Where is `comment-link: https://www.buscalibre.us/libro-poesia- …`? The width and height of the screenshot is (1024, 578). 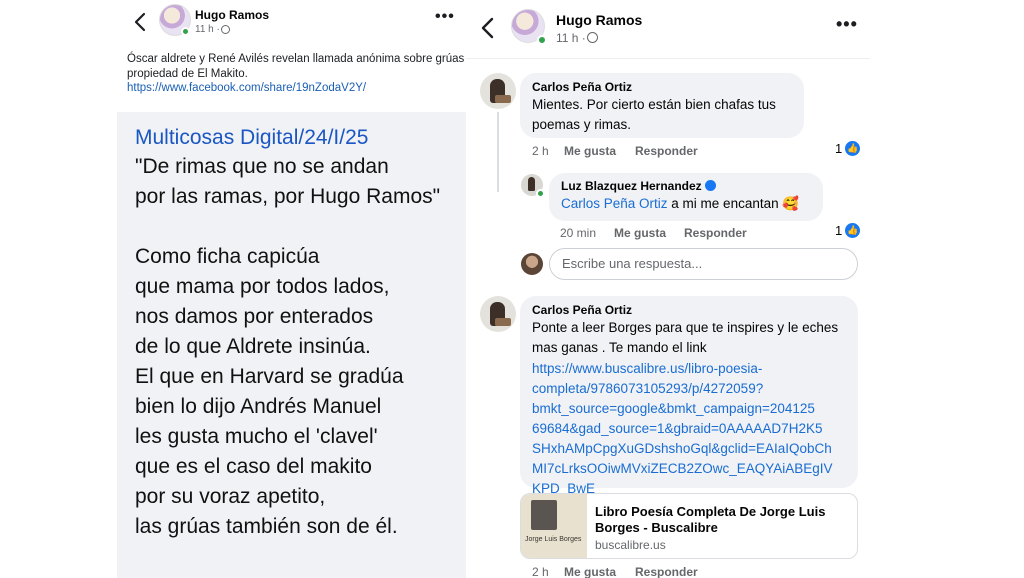 comment-link: https://www.buscalibre.us/libro-poesia- … is located at coordinates (689, 429).